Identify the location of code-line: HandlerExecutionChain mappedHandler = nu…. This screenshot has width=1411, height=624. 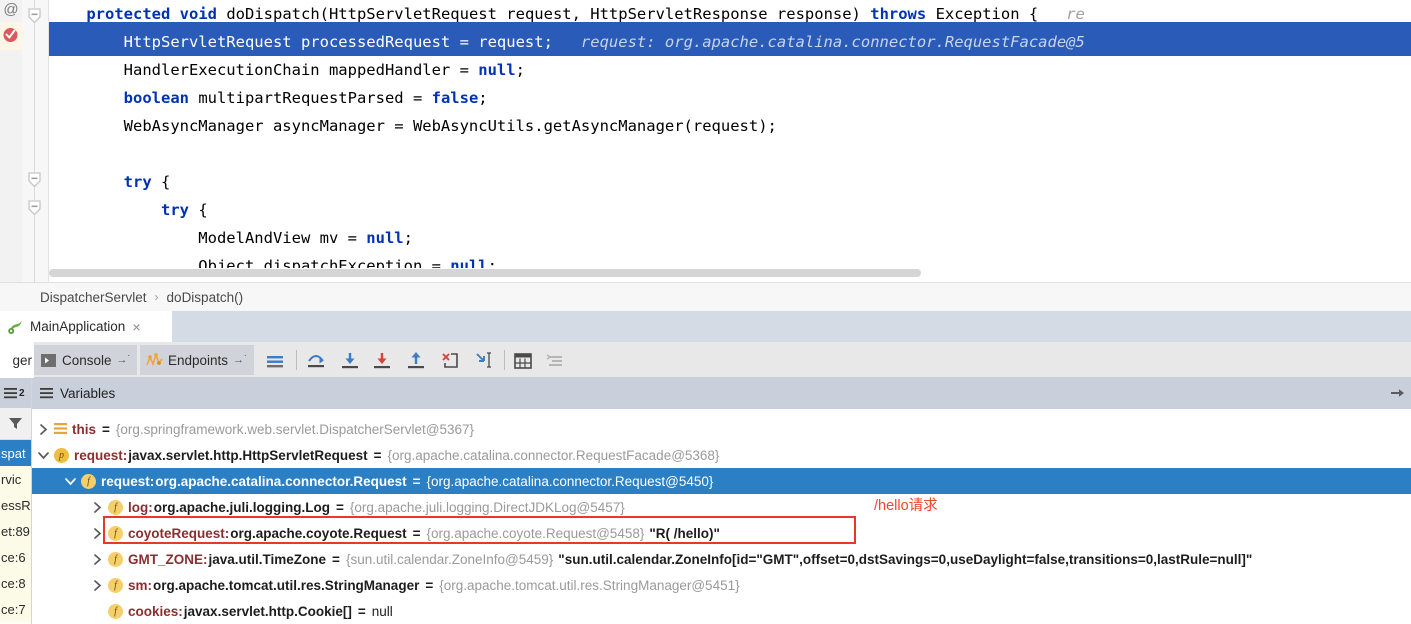
(730, 70).